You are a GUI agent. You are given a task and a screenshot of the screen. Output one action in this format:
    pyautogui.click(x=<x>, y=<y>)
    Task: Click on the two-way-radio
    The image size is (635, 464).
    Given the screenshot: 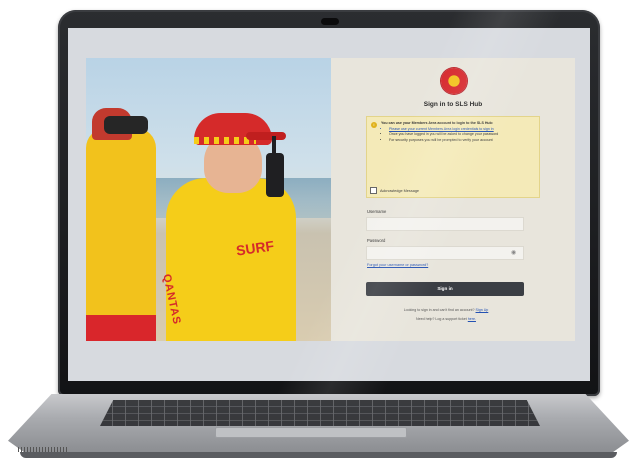 What is the action you would take?
    pyautogui.click(x=275, y=175)
    